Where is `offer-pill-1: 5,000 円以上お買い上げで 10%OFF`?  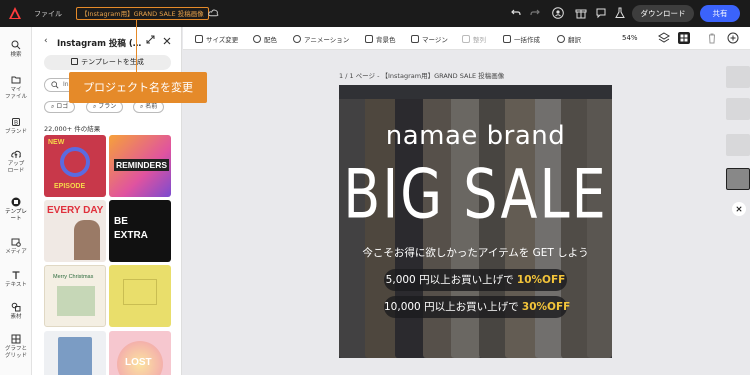
offer-pill-1: 5,000 円以上お買い上げで 10%OFF is located at coordinates (475, 280).